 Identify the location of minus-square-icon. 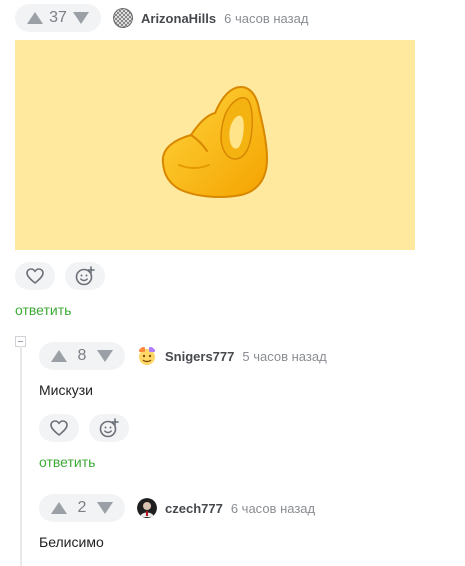
(20, 341).